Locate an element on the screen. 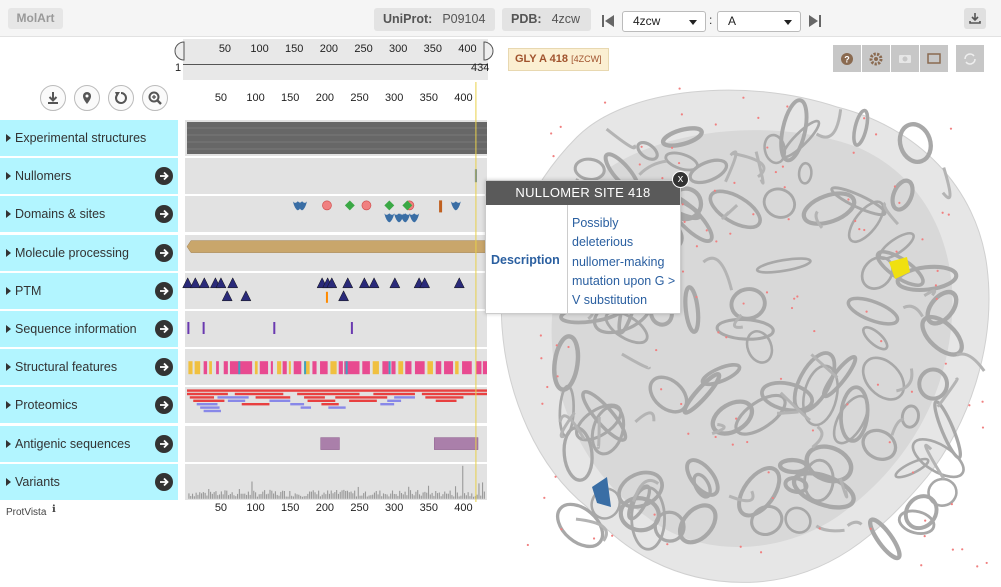 Image resolution: width=1001 pixels, height=587 pixels. axis-tick: 300 is located at coordinates (394, 508).